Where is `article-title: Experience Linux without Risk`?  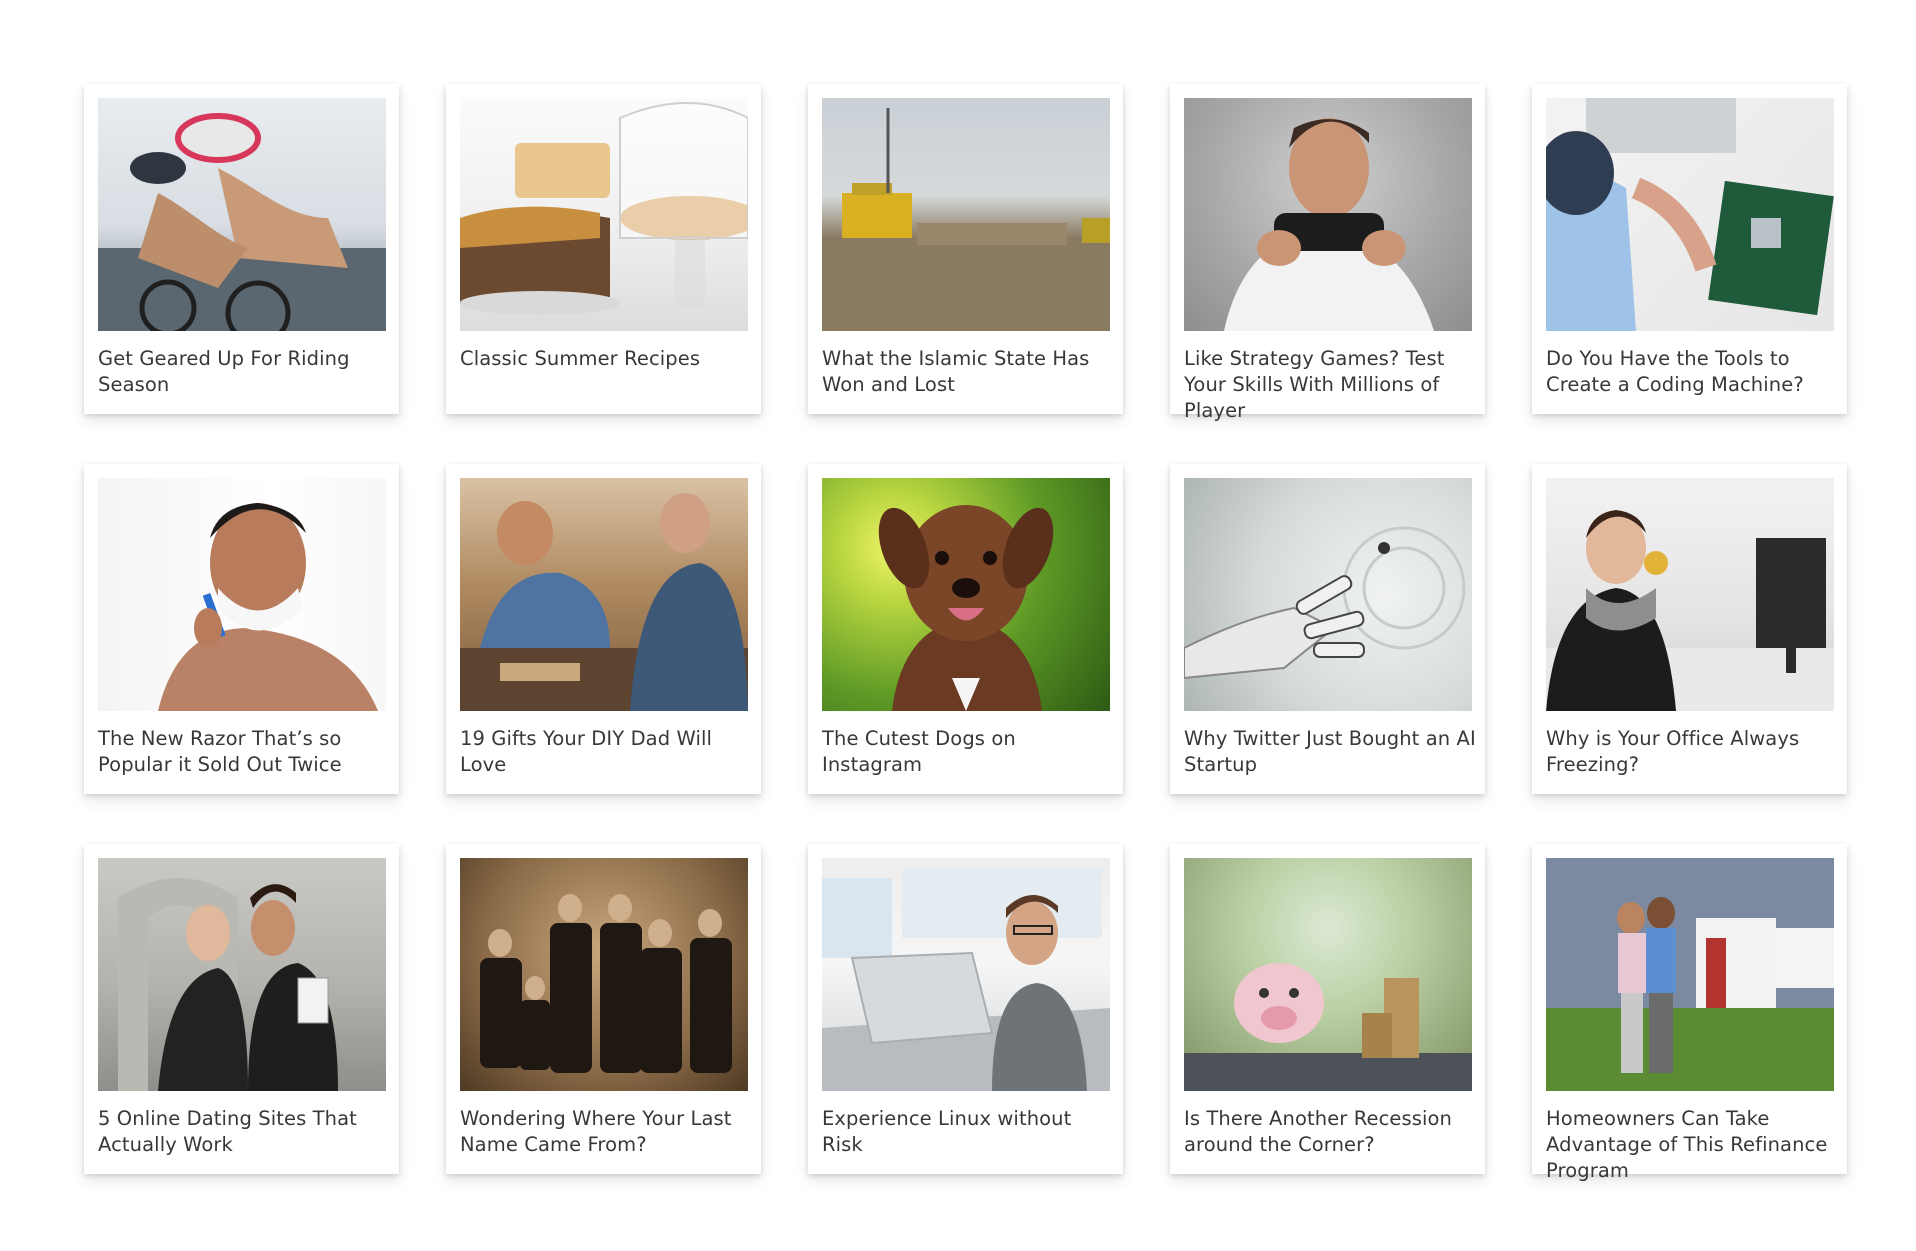
article-title: Experience Linux without Risk is located at coordinates (968, 1132).